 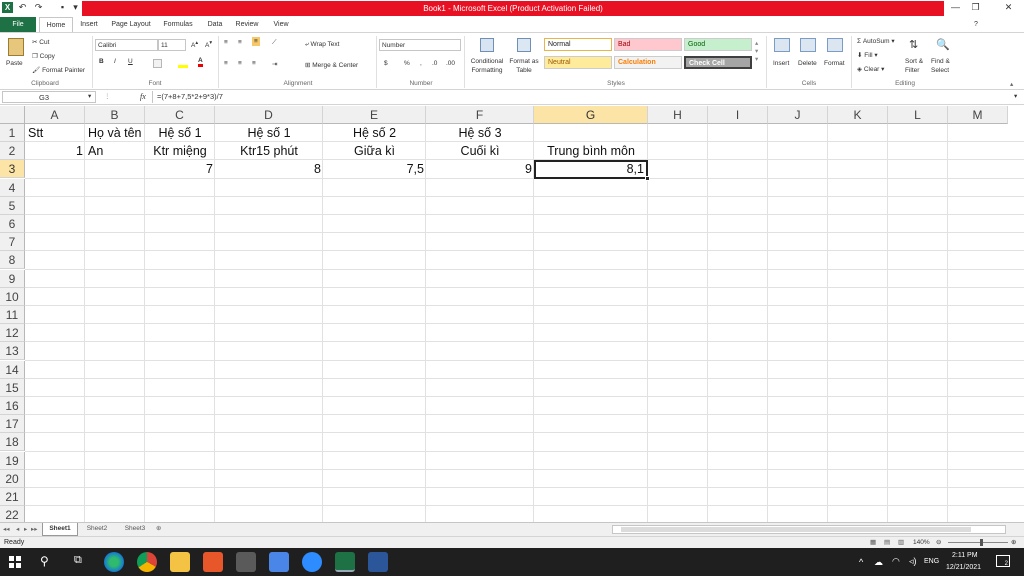 I want to click on column-header-f: F, so click(x=480, y=115).